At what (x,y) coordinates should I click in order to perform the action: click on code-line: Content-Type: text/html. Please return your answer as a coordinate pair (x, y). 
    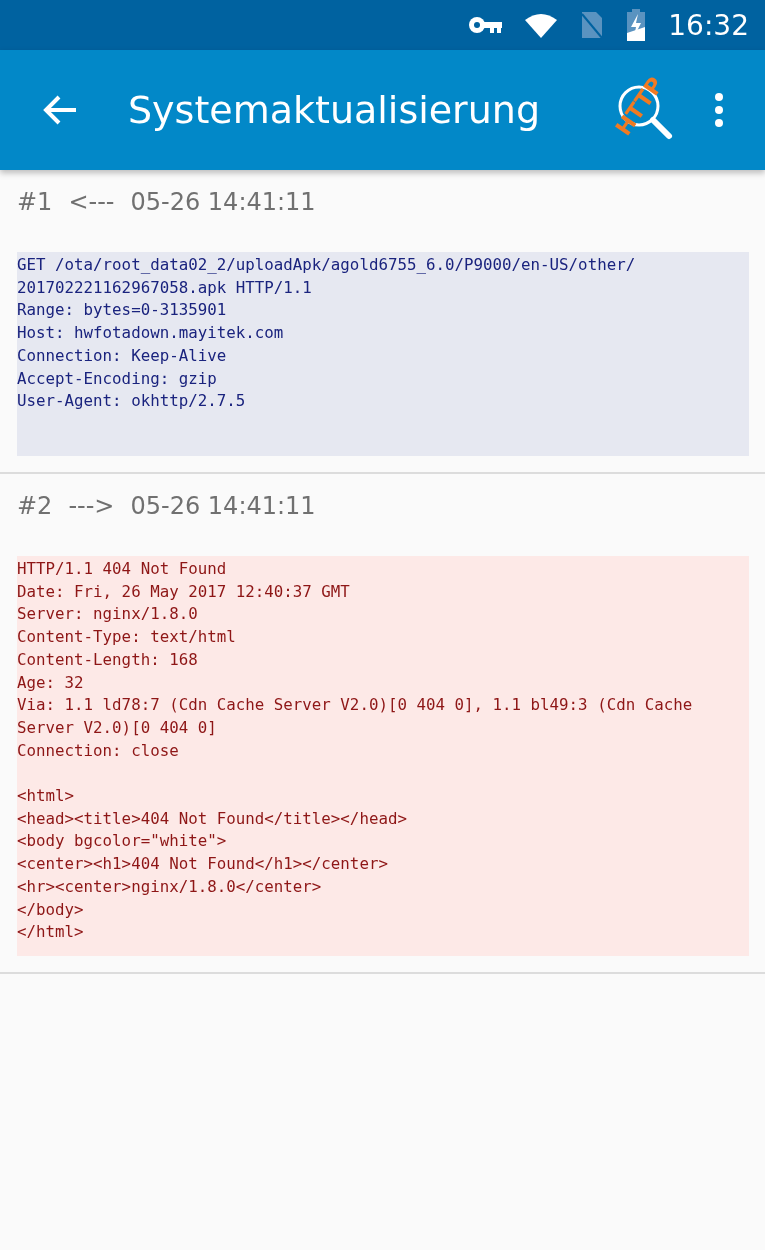
    Looking at the image, I should click on (126, 637).